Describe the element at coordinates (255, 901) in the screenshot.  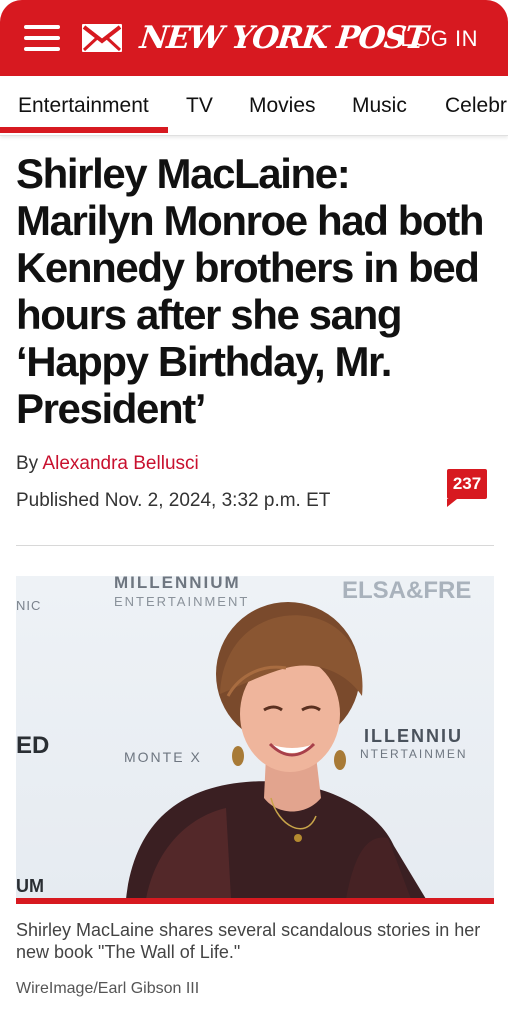
I see `photo-accent-bar` at that location.